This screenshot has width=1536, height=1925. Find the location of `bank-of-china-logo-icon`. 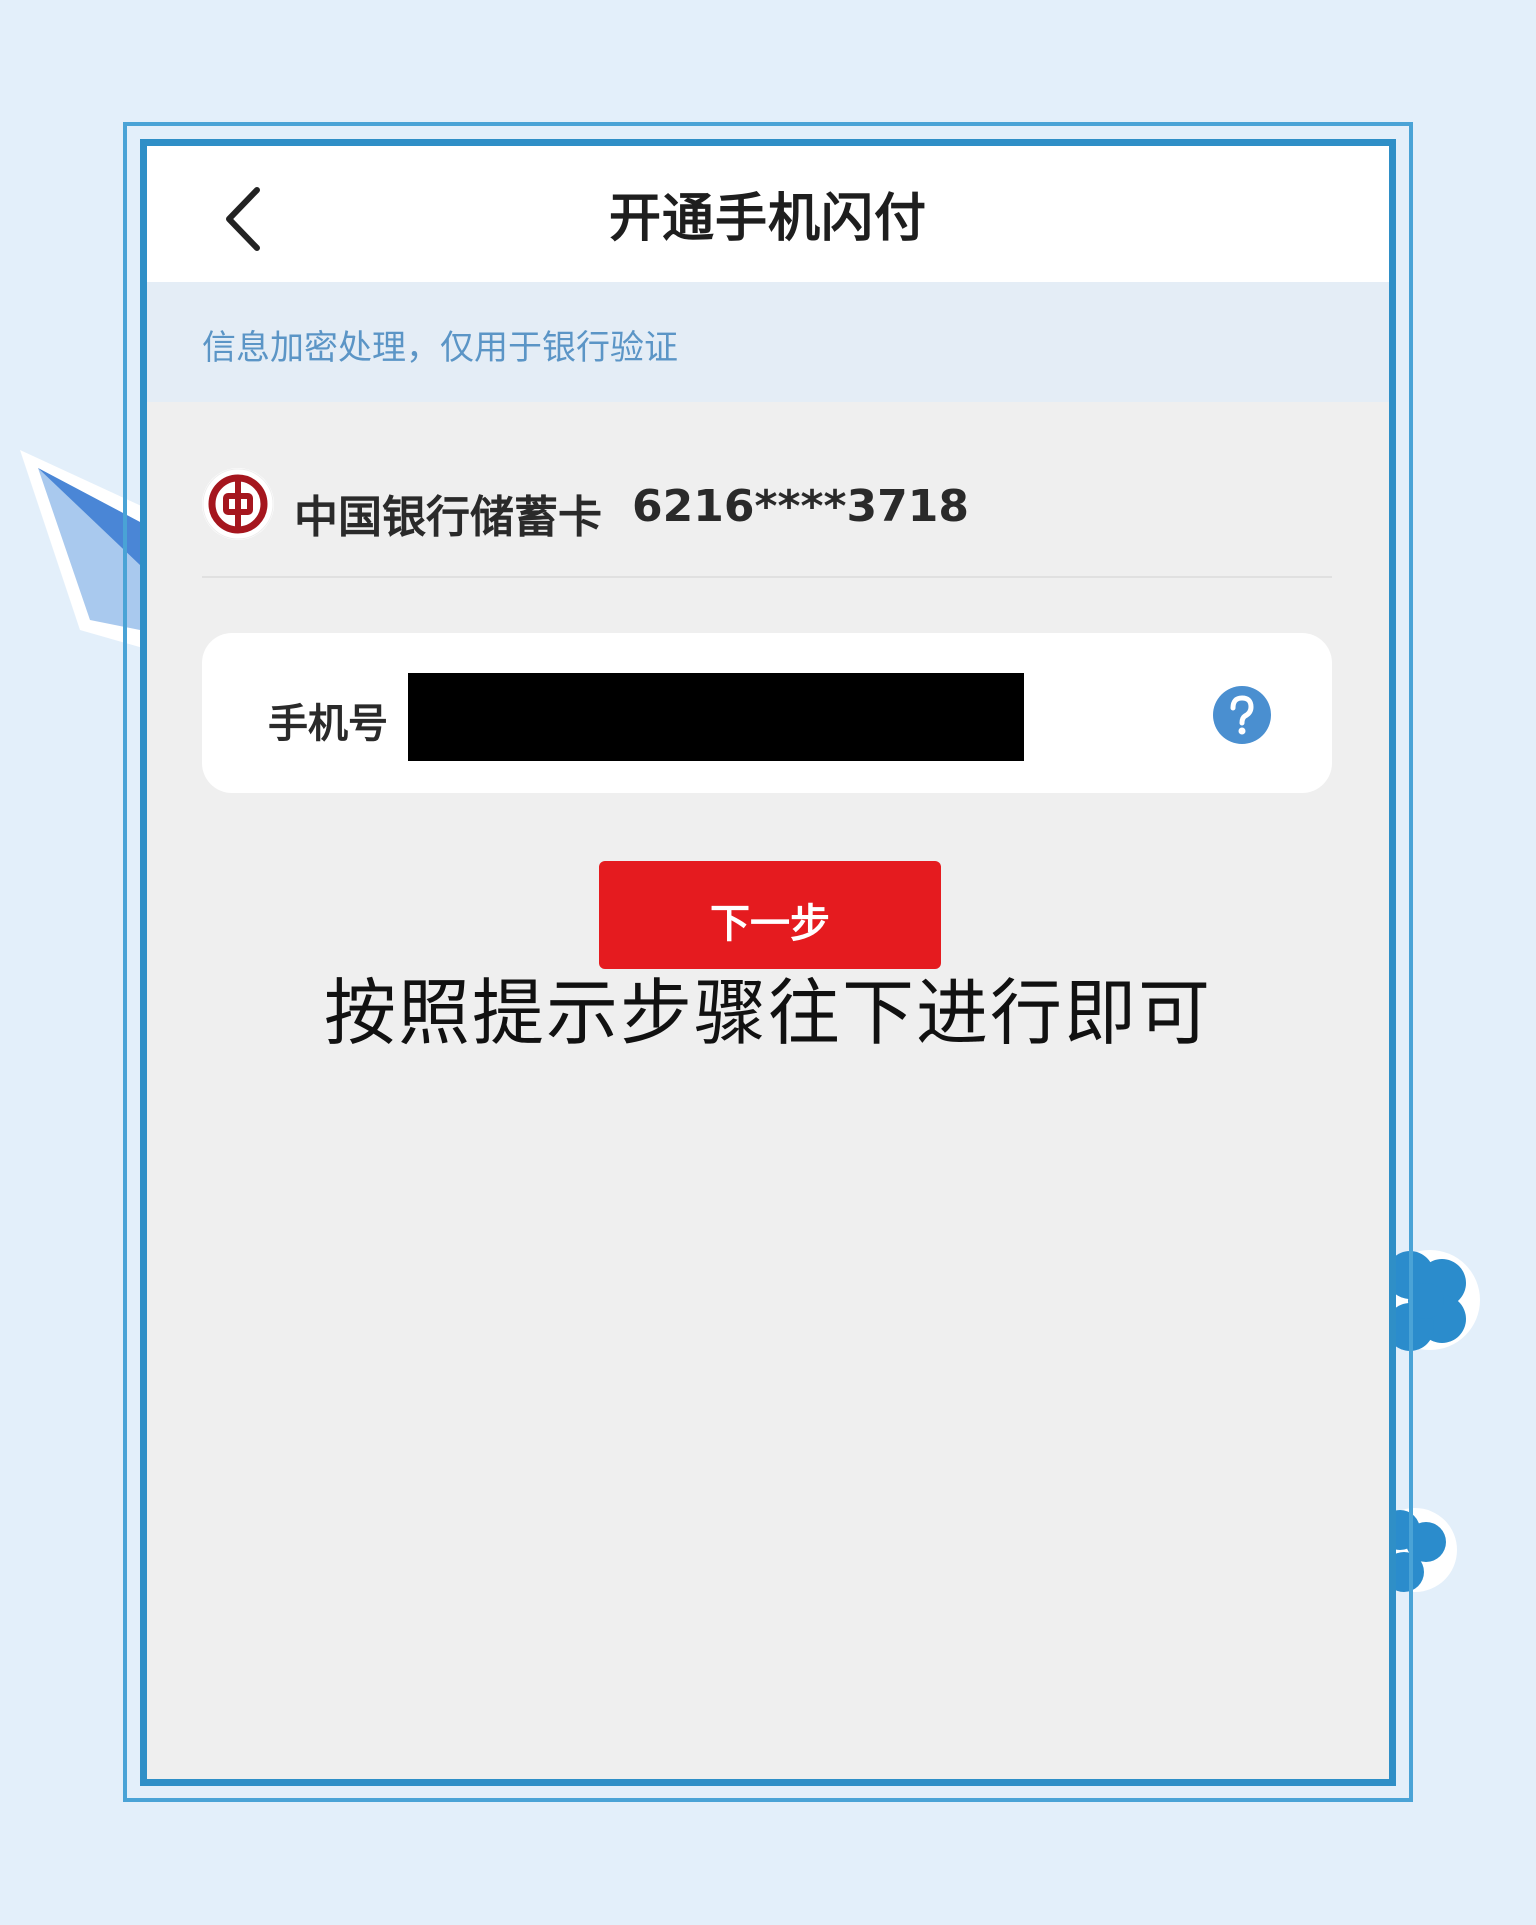

bank-of-china-logo-icon is located at coordinates (238, 504).